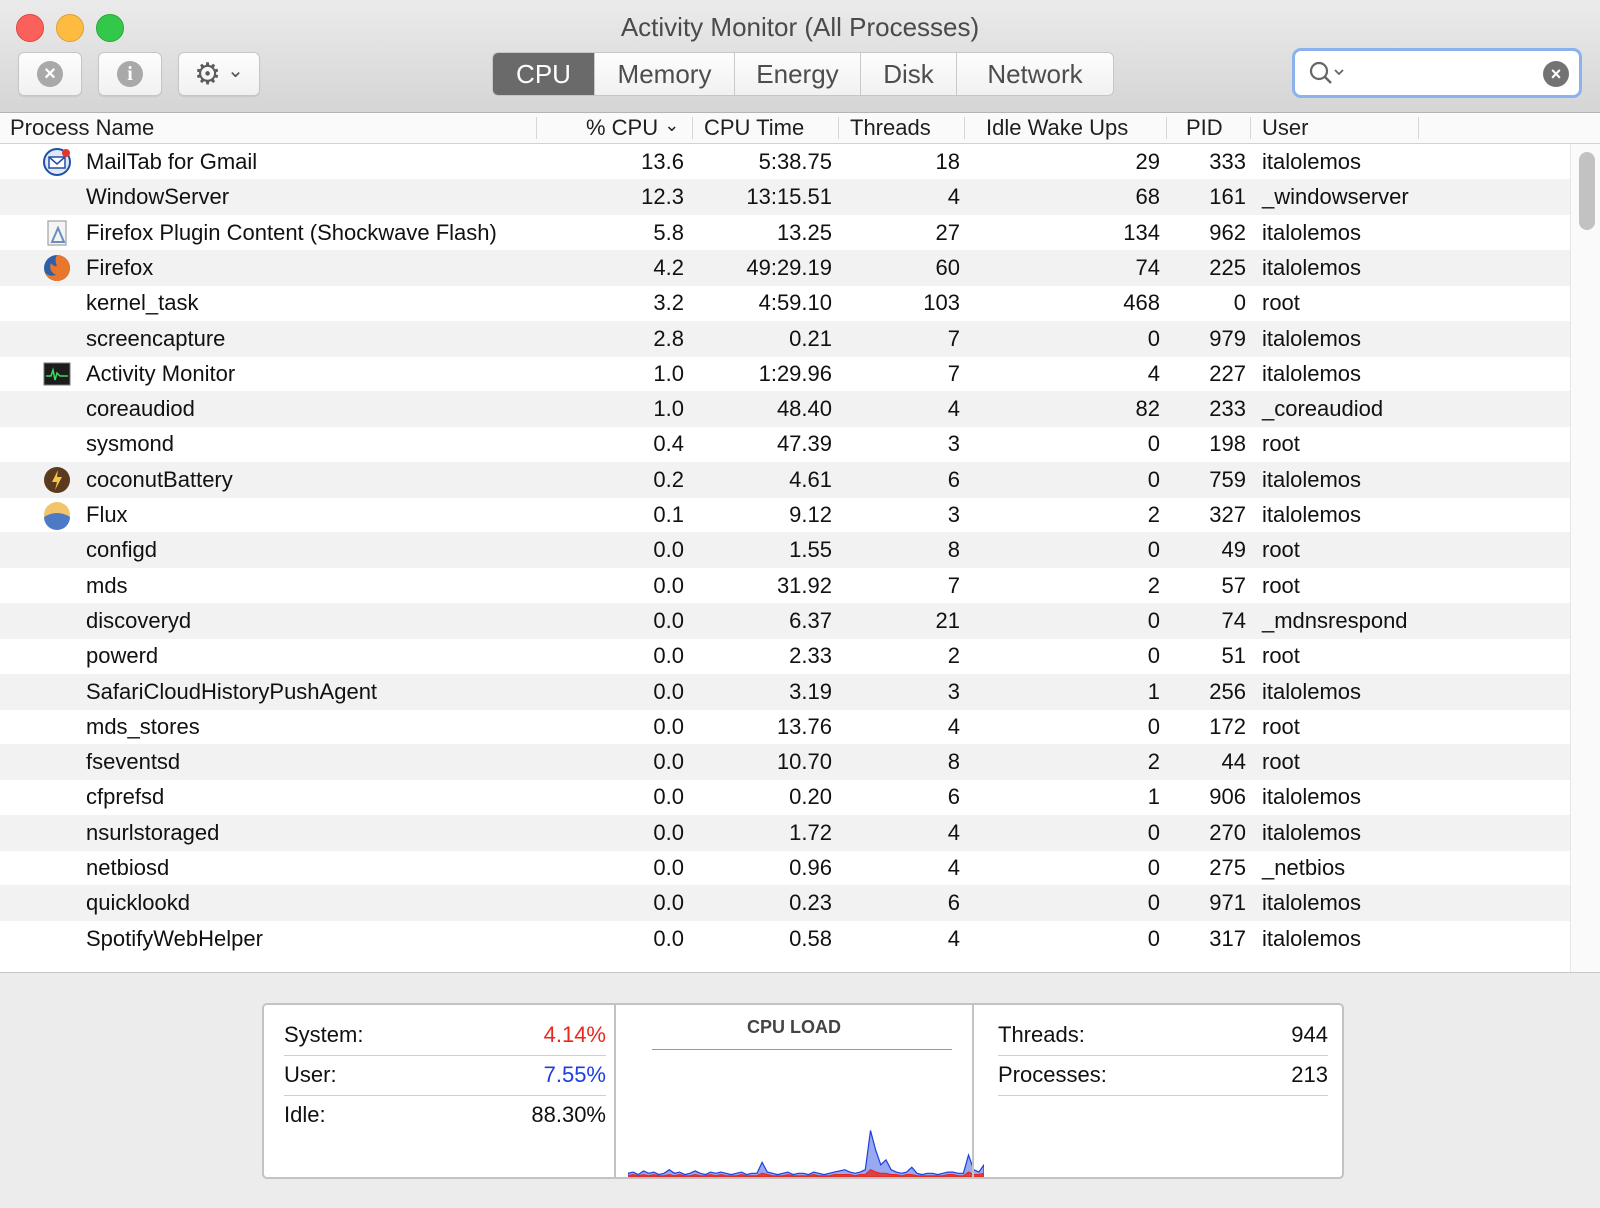 This screenshot has width=1600, height=1208. What do you see at coordinates (1304, 867) in the screenshot?
I see `user-cell: _netbios` at bounding box center [1304, 867].